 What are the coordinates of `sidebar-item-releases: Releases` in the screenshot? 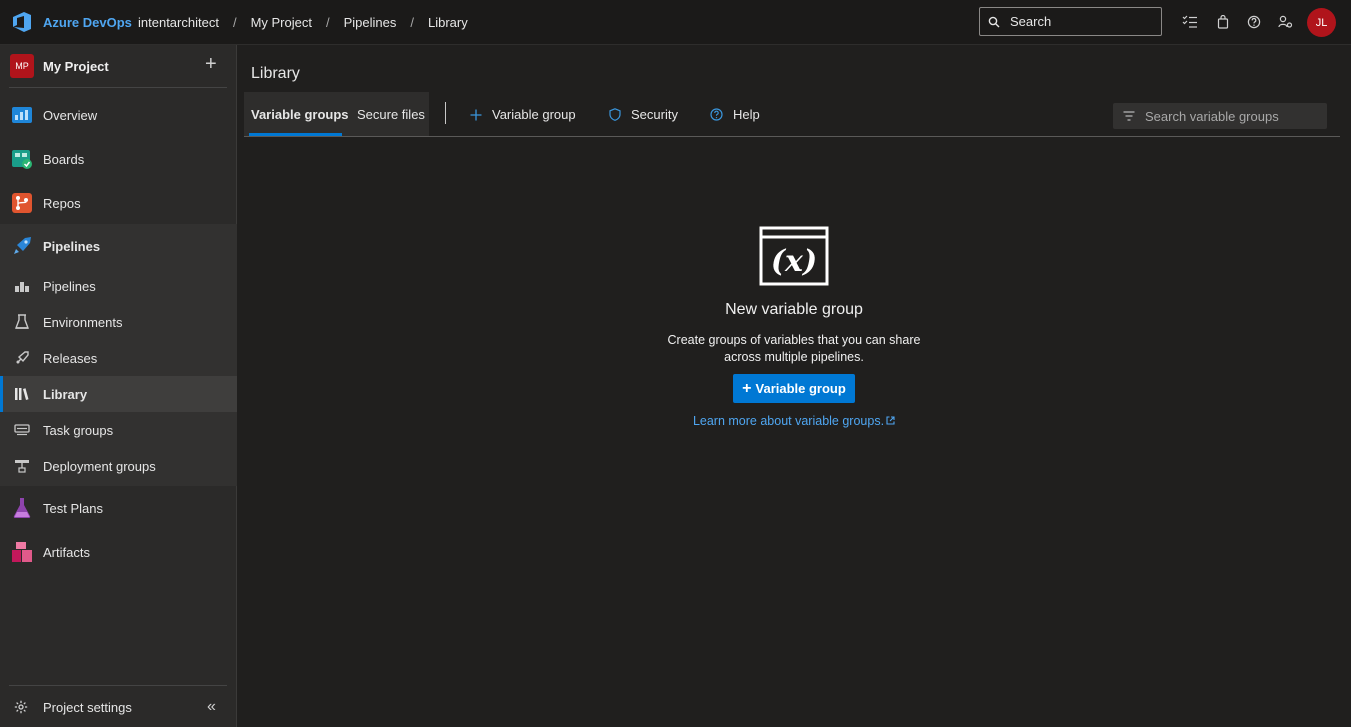 It's located at (118, 358).